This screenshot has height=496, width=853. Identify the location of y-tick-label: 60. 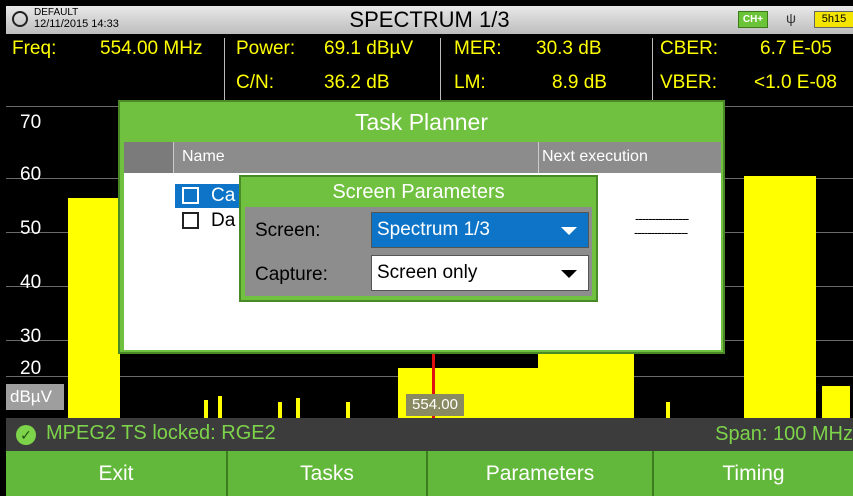
(31, 174).